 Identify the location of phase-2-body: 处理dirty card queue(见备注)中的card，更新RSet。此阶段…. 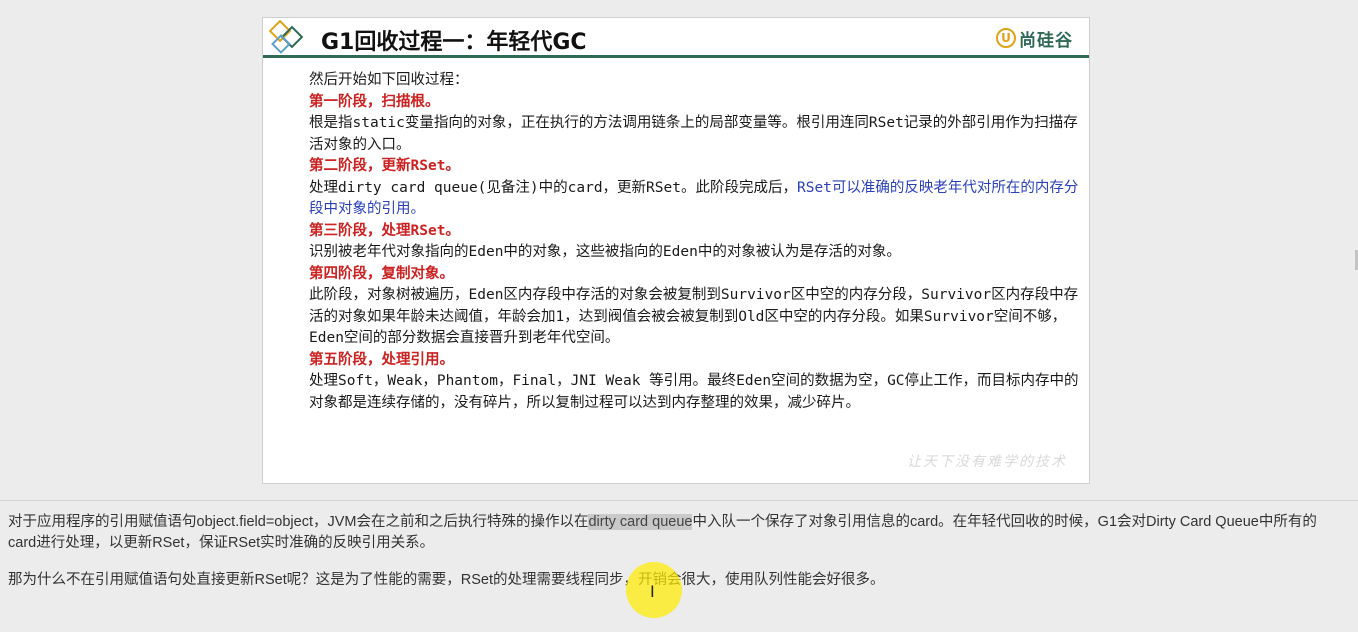
(694, 199).